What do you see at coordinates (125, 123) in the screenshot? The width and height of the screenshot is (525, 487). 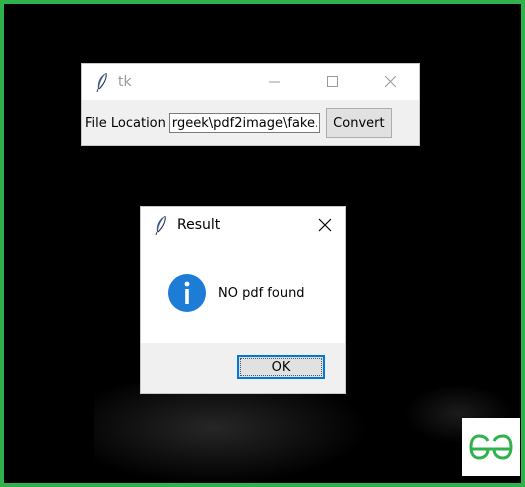 I see `file-location-label: File Location` at bounding box center [125, 123].